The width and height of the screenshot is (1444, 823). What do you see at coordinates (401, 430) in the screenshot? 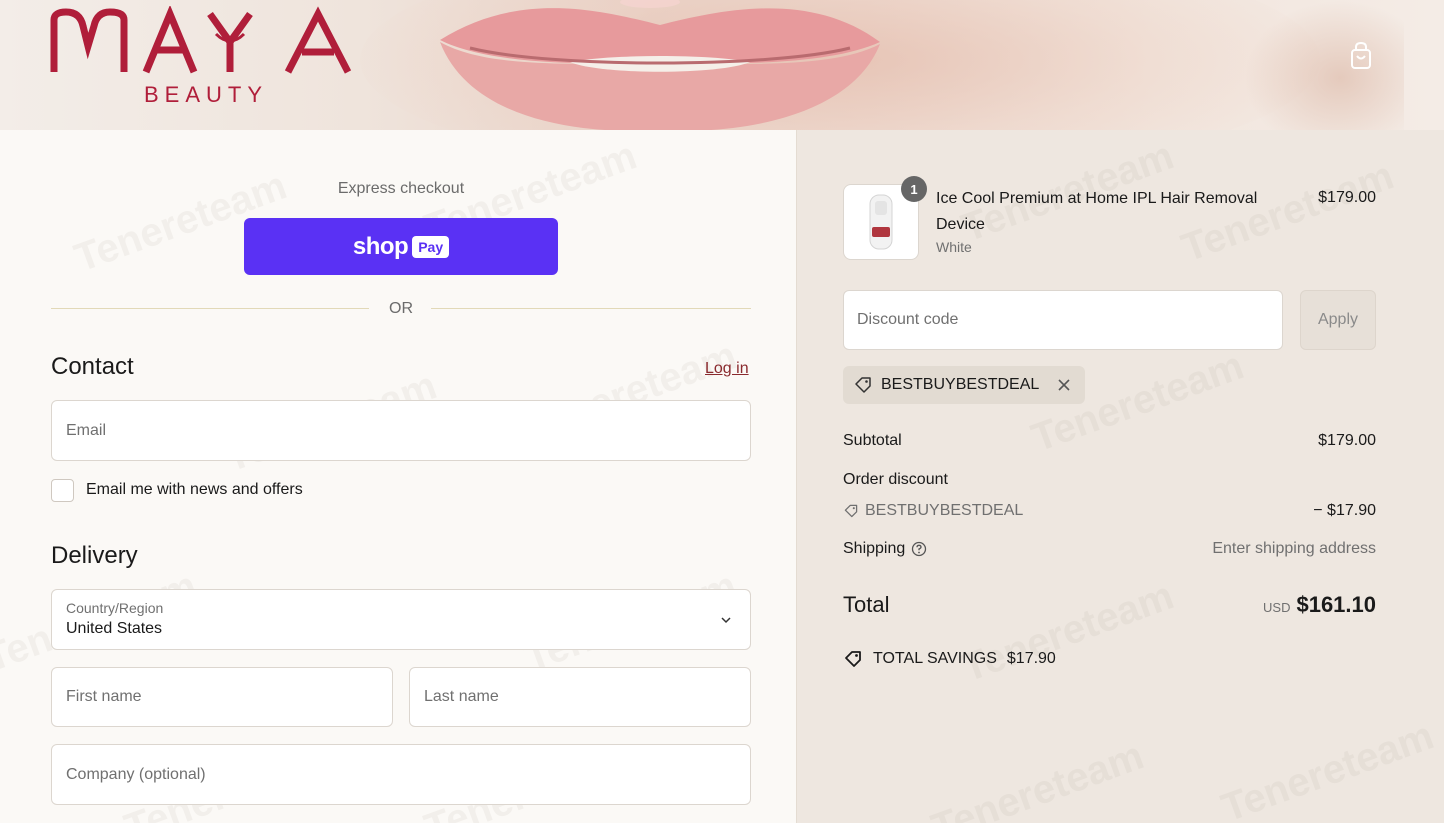
I see `email-field: Email` at bounding box center [401, 430].